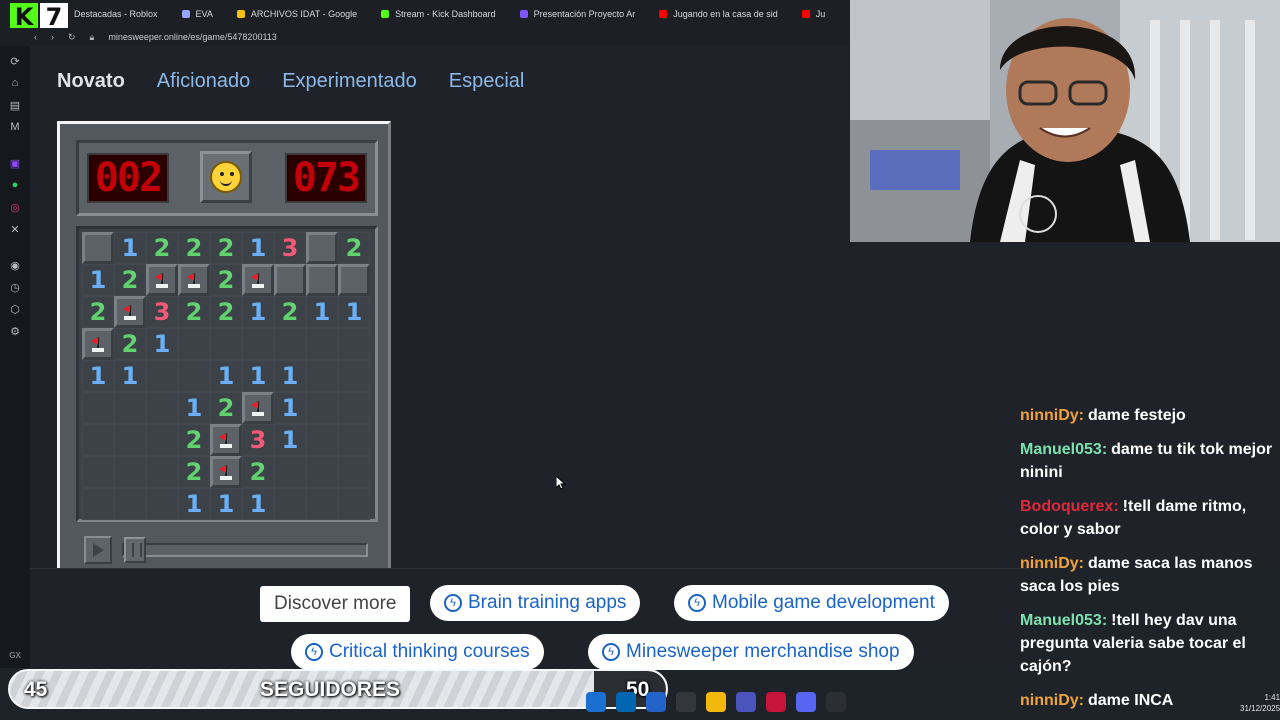 This screenshot has height=720, width=1280. What do you see at coordinates (487, 81) in the screenshot?
I see `level-tab-especial: Especial` at bounding box center [487, 81].